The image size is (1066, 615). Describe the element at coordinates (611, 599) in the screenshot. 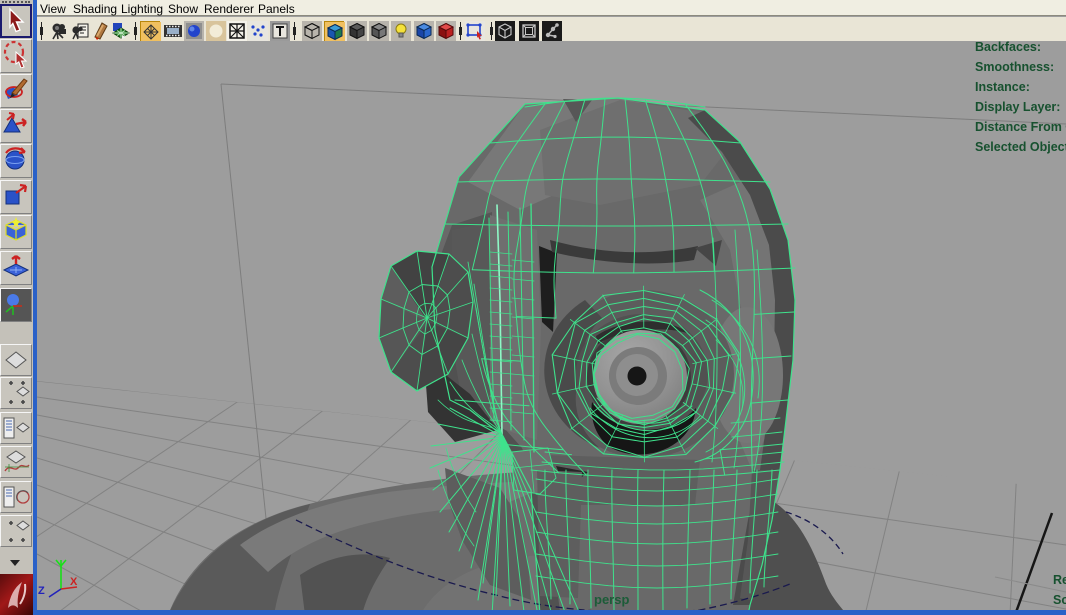

I see `svg-text: persp` at that location.